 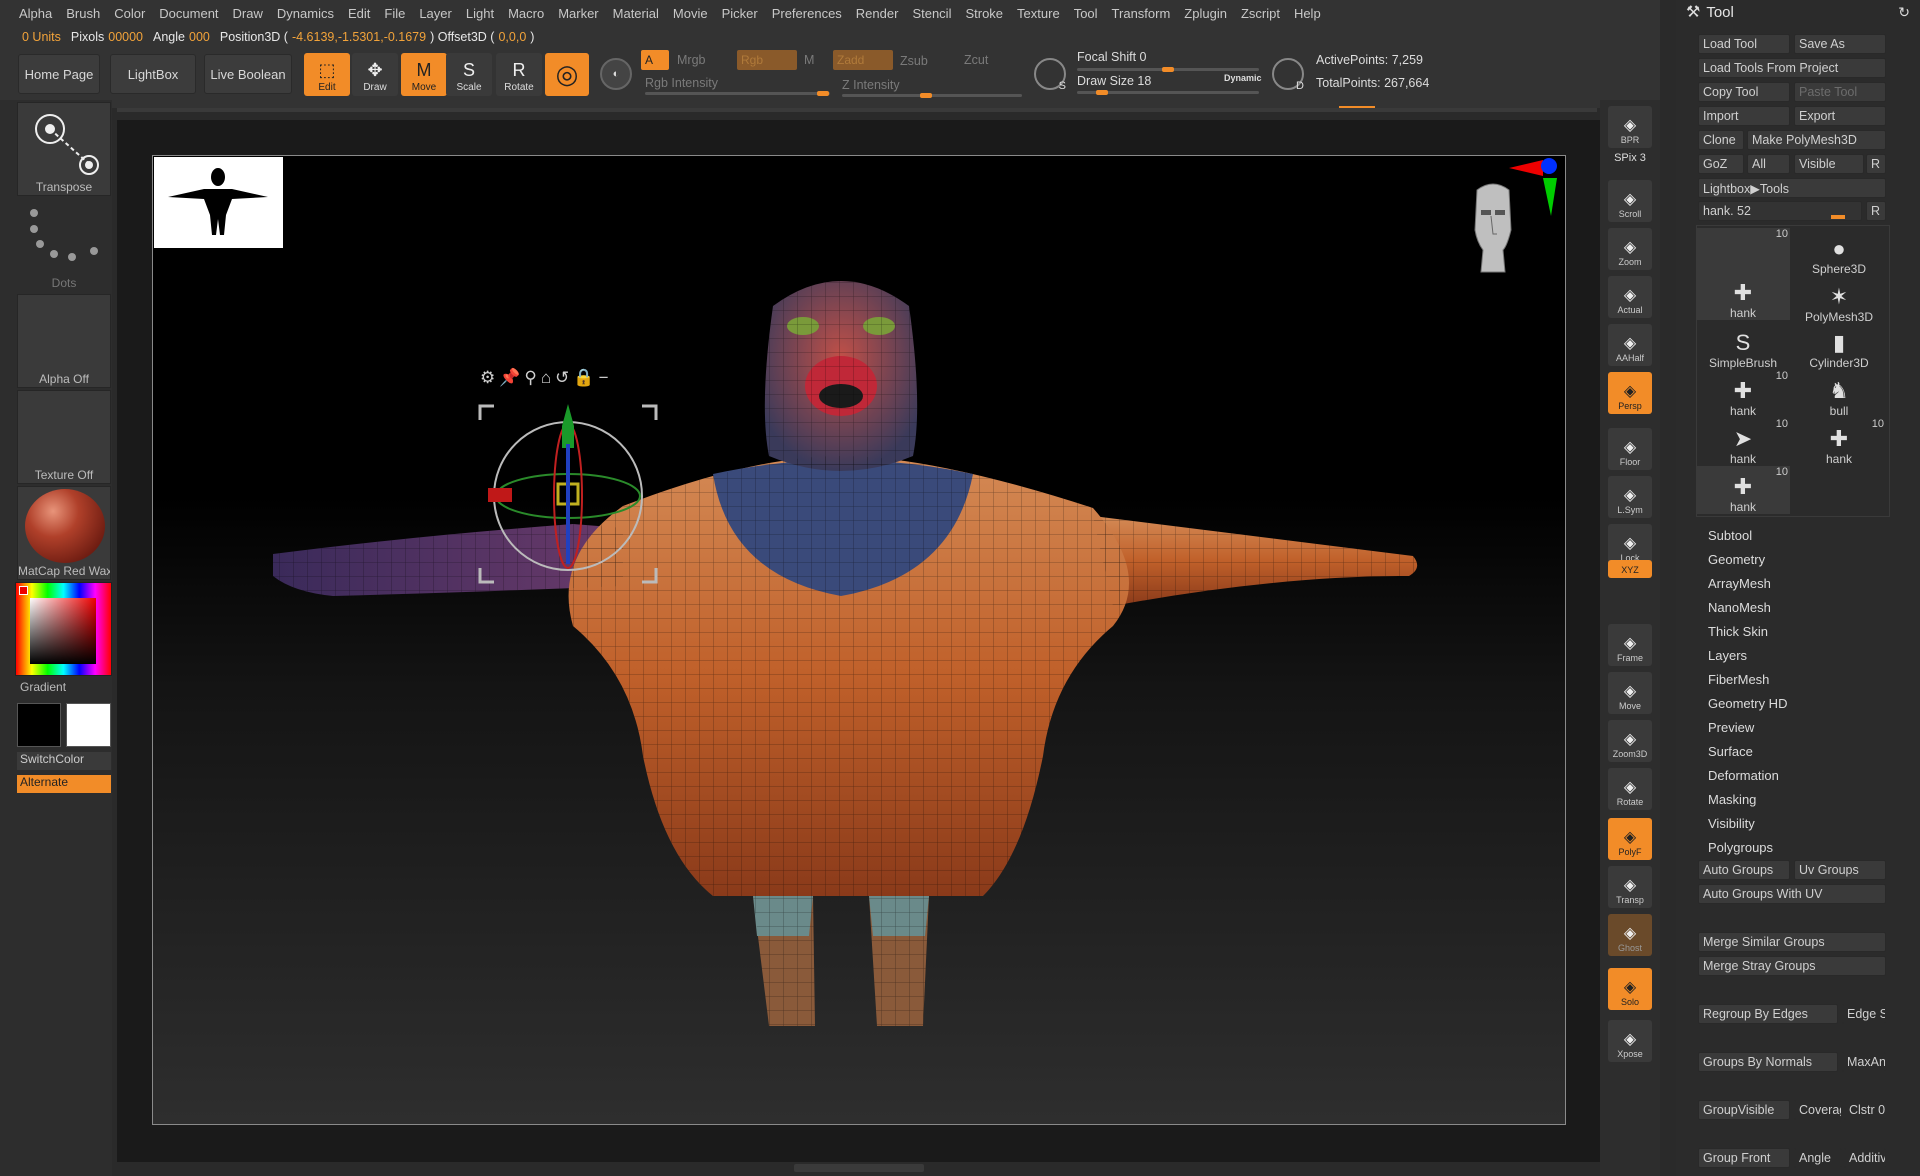 What do you see at coordinates (1840, 92) in the screenshot?
I see `paste-tool-button: Paste Tool` at bounding box center [1840, 92].